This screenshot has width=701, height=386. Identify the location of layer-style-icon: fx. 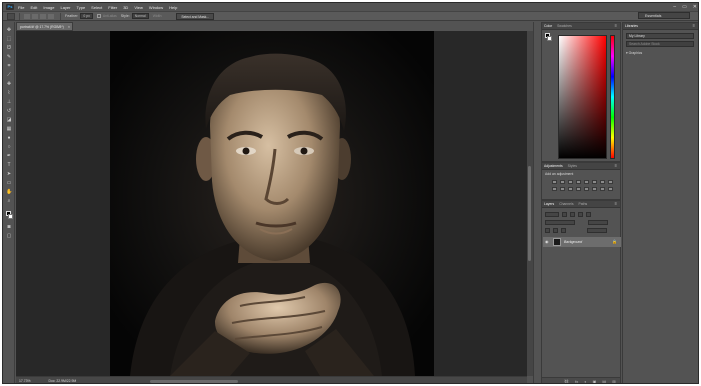
(576, 381).